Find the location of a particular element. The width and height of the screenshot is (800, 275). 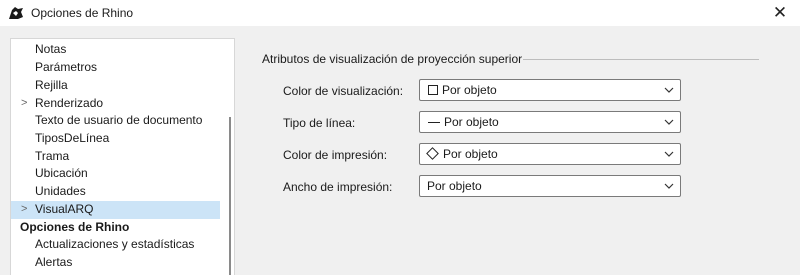

tree-item-label: Texto de usuario de documento is located at coordinates (119, 120).